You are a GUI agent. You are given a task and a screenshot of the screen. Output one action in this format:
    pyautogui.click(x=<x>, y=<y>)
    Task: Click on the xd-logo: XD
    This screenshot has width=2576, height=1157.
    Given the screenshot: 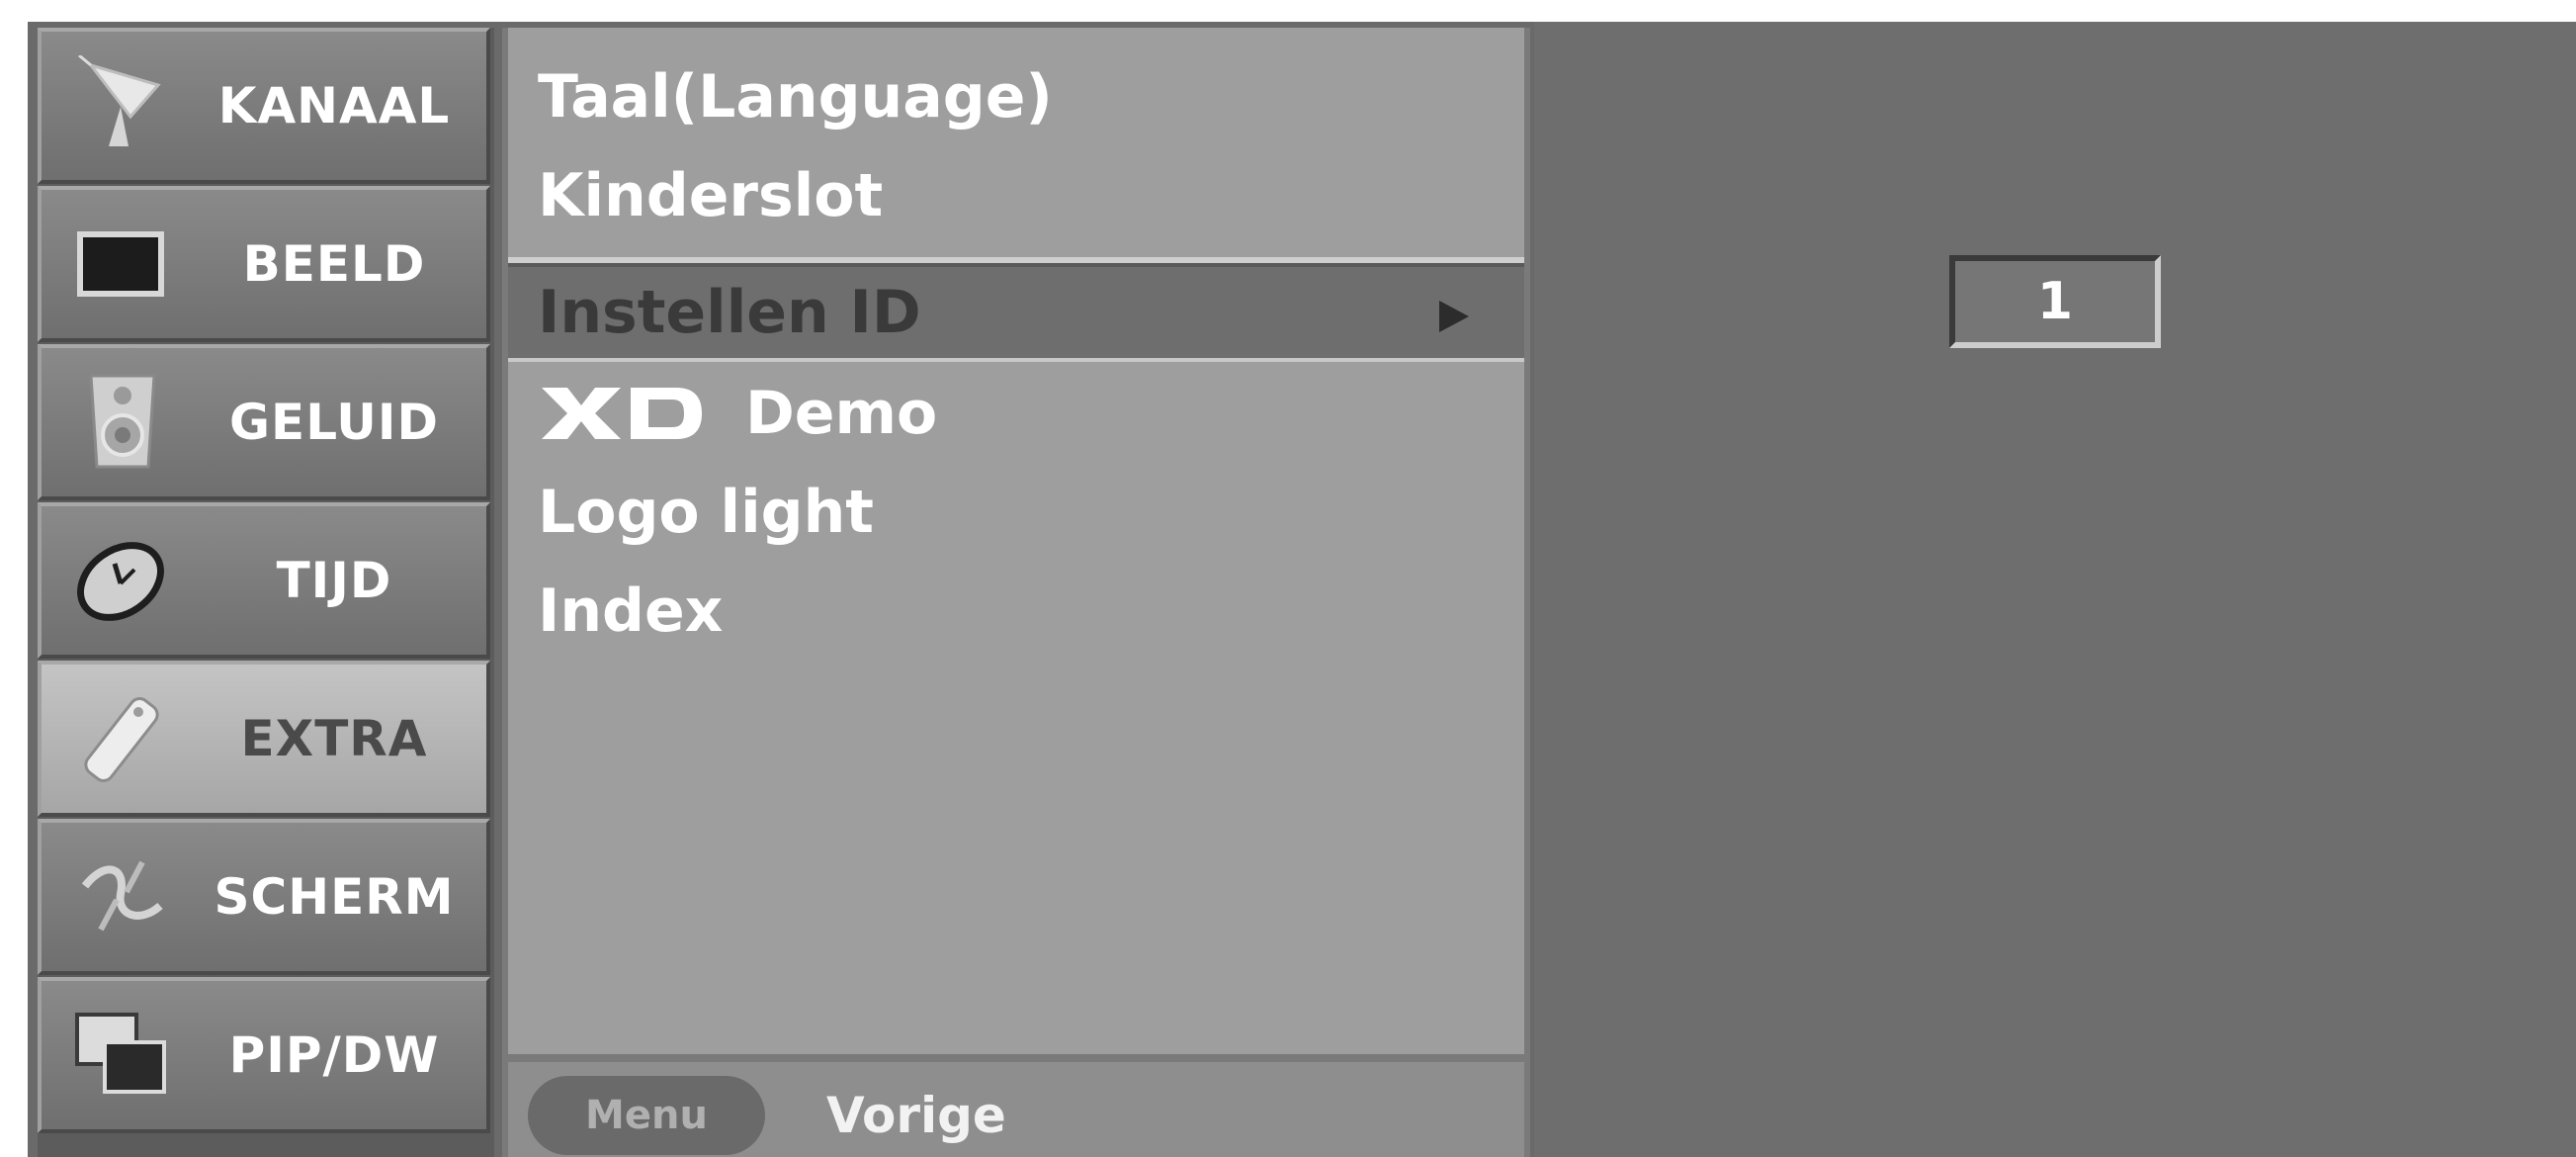 What is the action you would take?
    pyautogui.click(x=622, y=413)
    